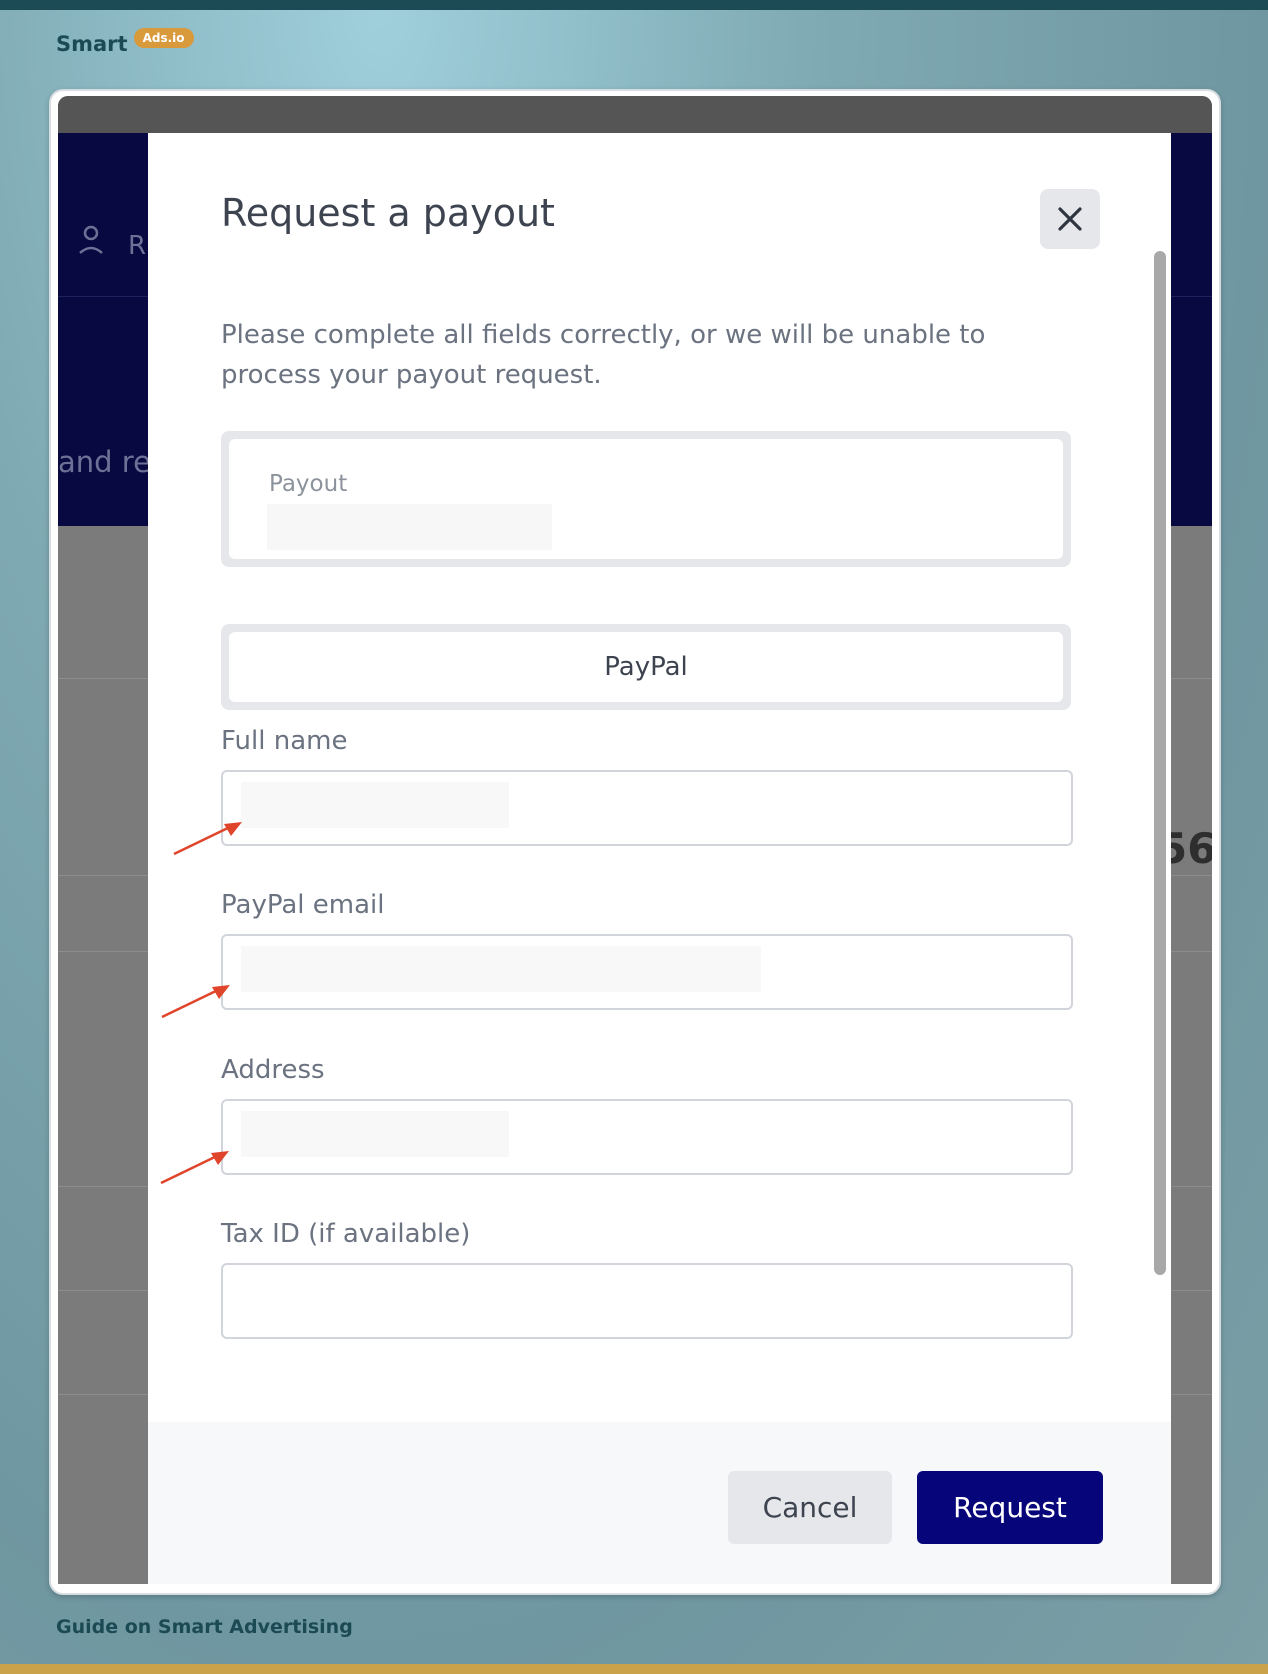 The width and height of the screenshot is (1268, 1674). I want to click on full-name-label: Full name, so click(284, 741).